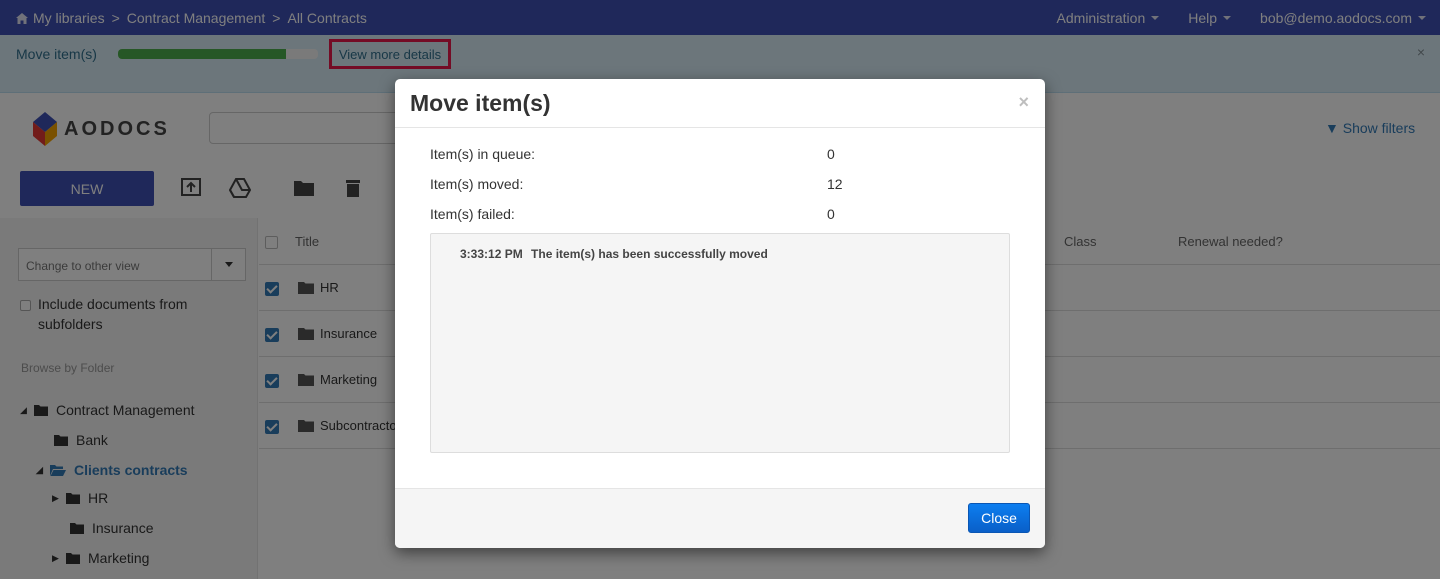  What do you see at coordinates (480, 103) in the screenshot?
I see `modal-title: Move item(s)` at bounding box center [480, 103].